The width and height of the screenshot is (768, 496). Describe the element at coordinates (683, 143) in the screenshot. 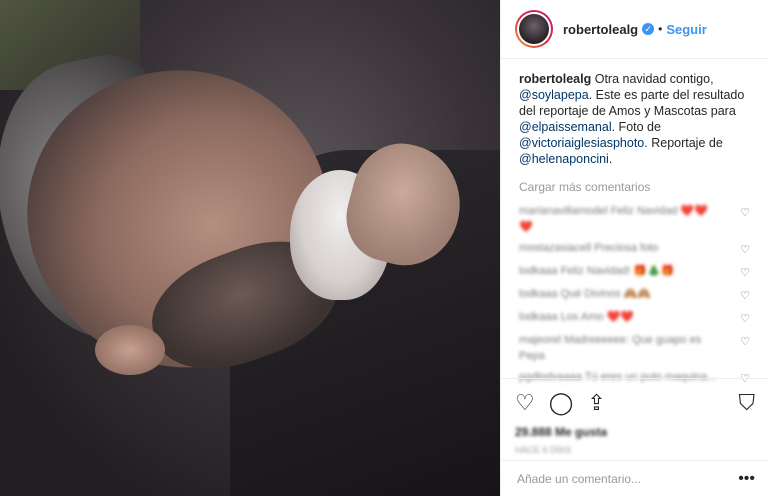

I see `caption-text-4: . Reportaje de` at that location.